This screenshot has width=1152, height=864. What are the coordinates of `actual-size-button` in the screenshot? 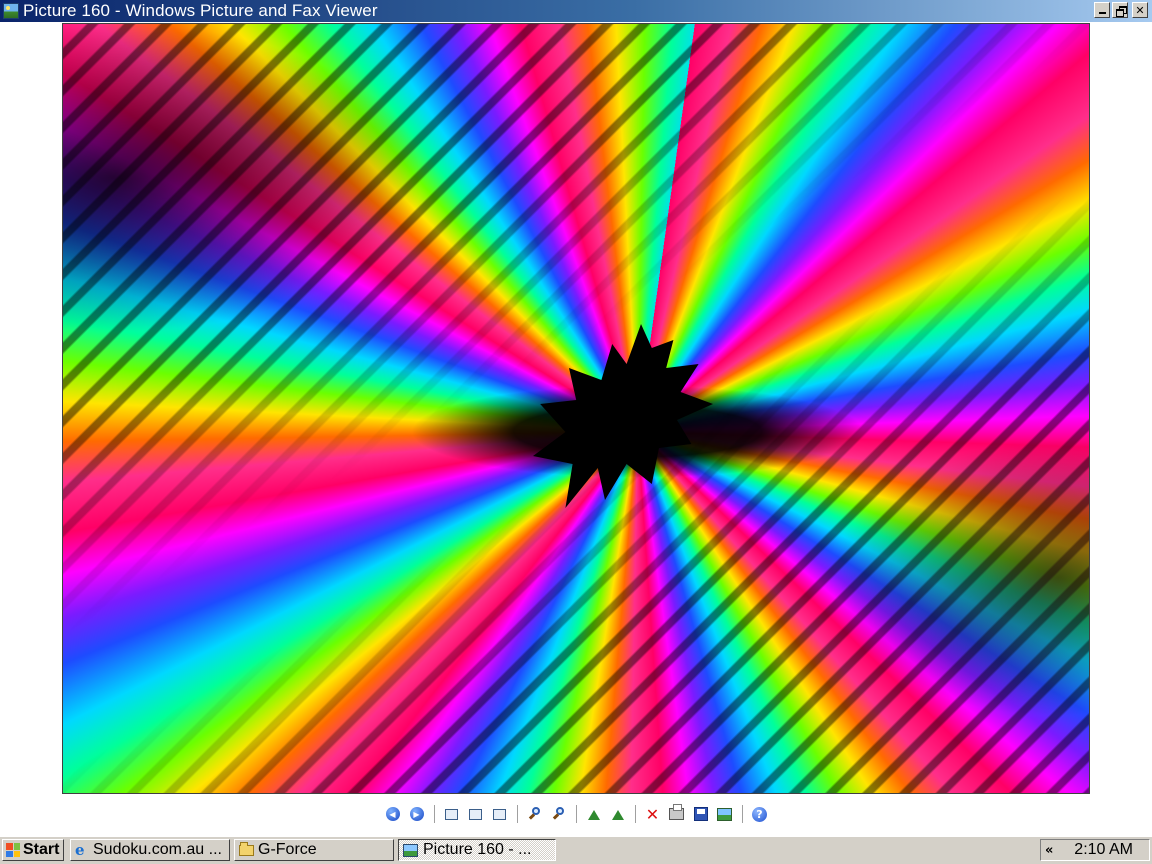 It's located at (476, 814).